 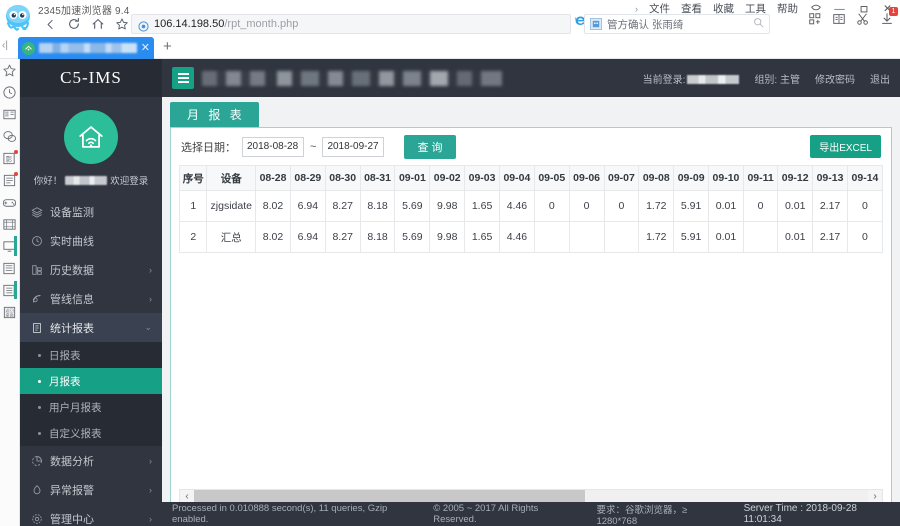 What do you see at coordinates (10, 180) in the screenshot?
I see `rail-novel-icon` at bounding box center [10, 180].